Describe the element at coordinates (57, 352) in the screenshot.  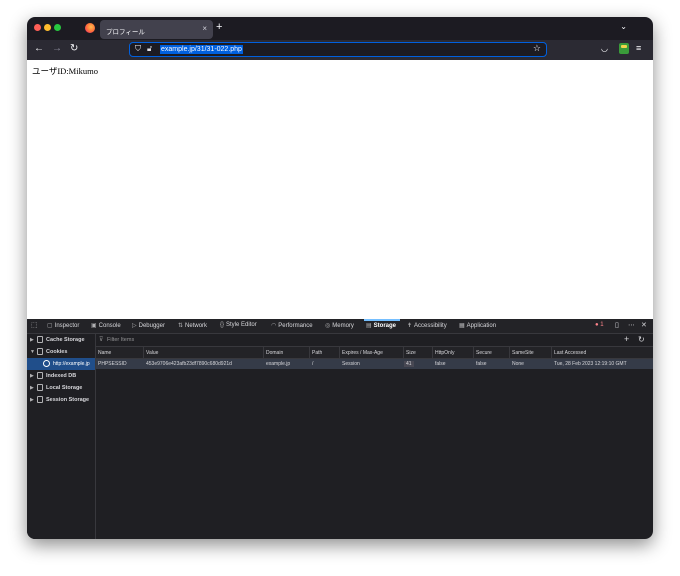
I see `tree-item-label: Cookies` at that location.